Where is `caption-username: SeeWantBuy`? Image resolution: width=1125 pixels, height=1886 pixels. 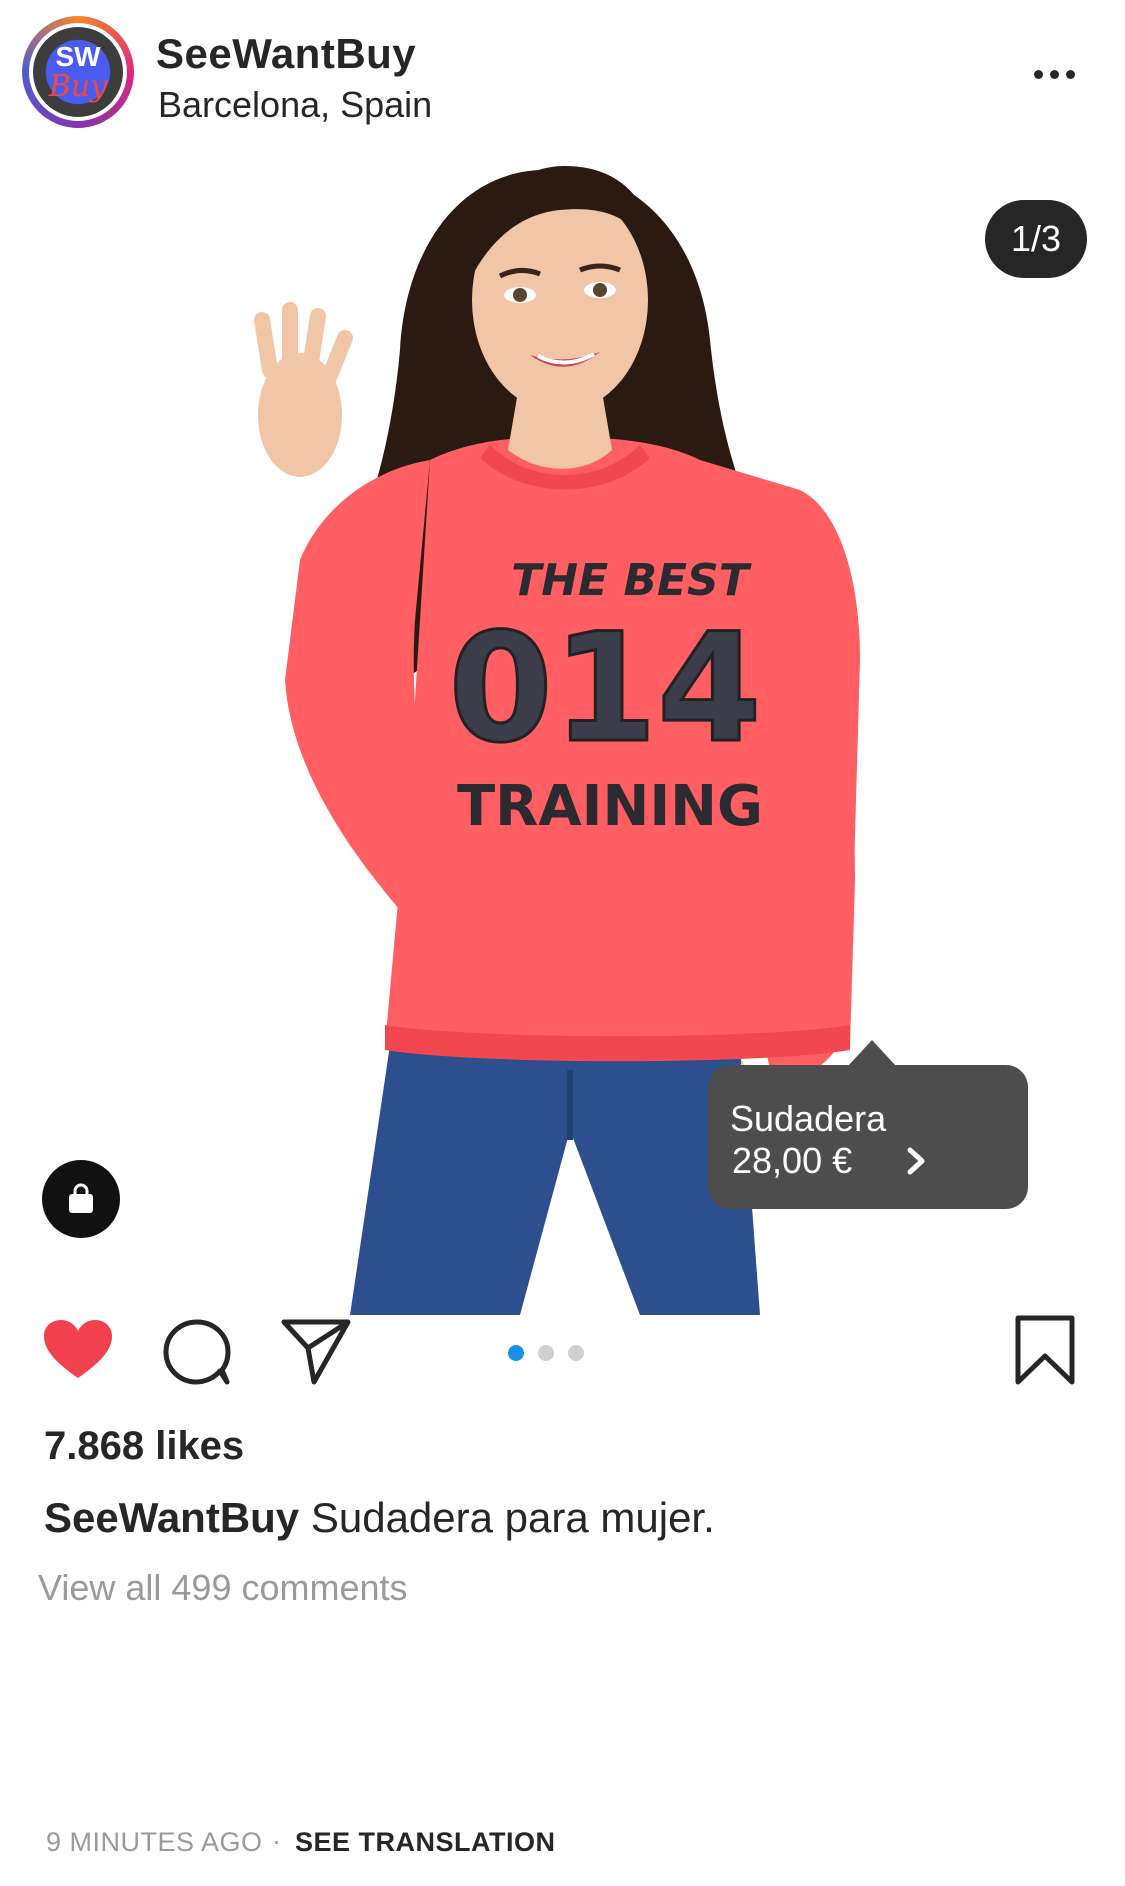 caption-username: SeeWantBuy is located at coordinates (171, 1517).